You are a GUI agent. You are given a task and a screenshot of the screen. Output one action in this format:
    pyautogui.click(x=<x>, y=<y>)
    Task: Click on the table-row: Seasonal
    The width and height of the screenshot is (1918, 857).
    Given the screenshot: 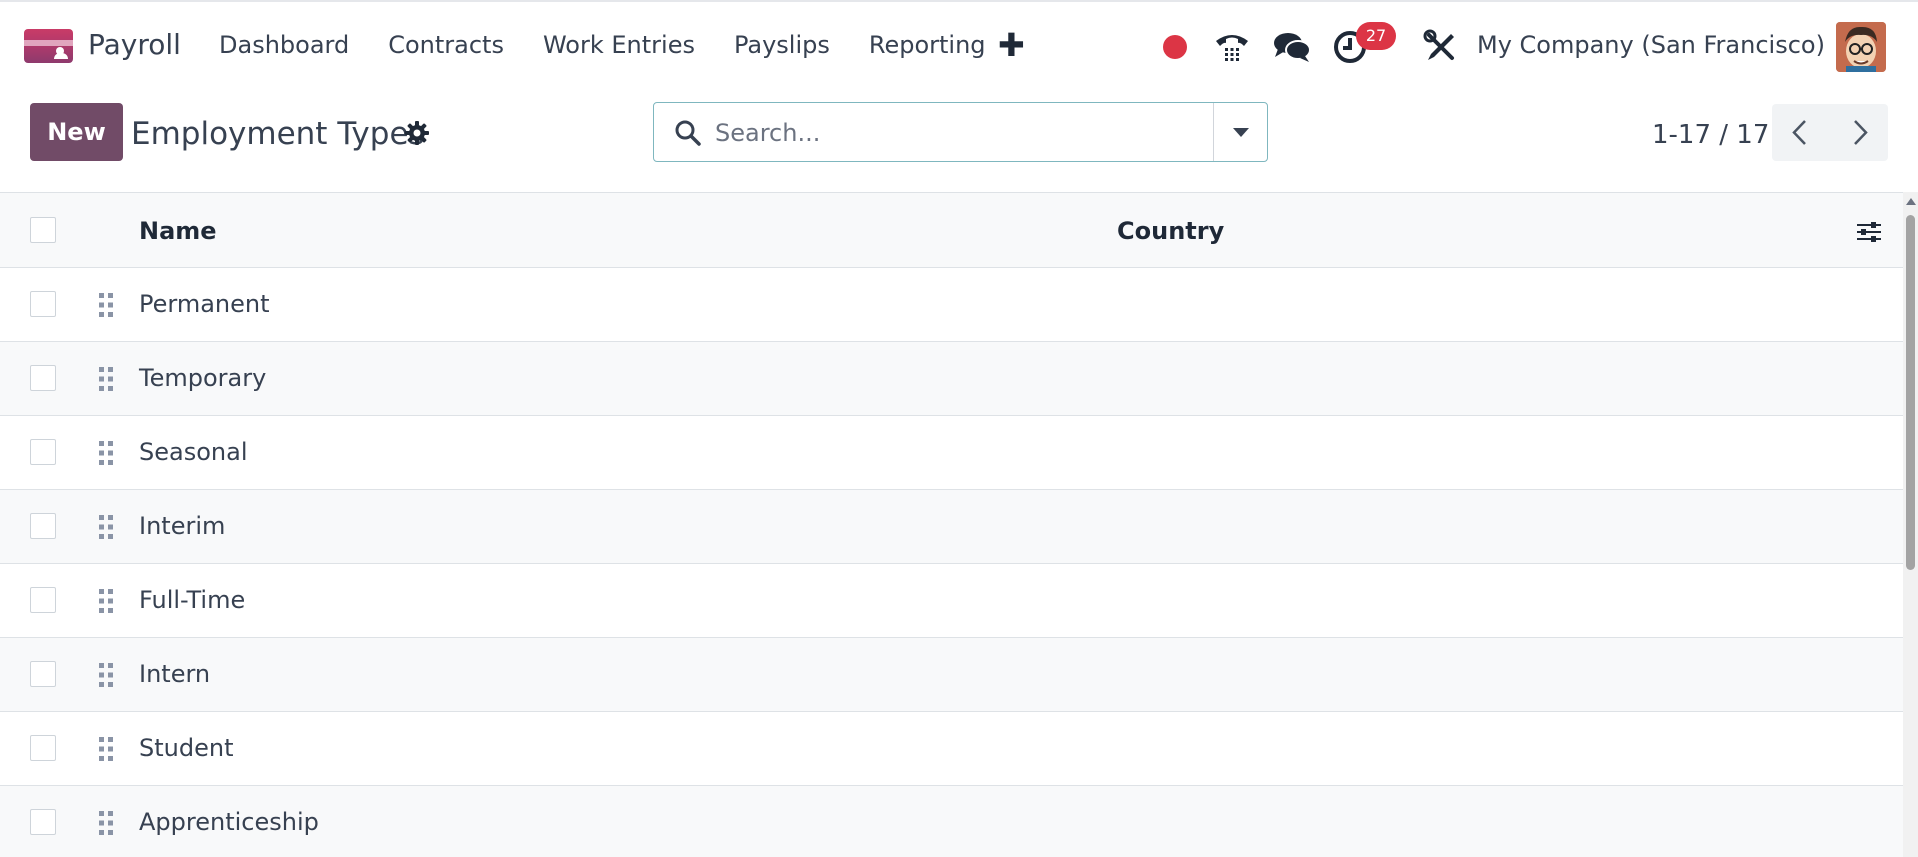 What is the action you would take?
    pyautogui.click(x=951, y=453)
    